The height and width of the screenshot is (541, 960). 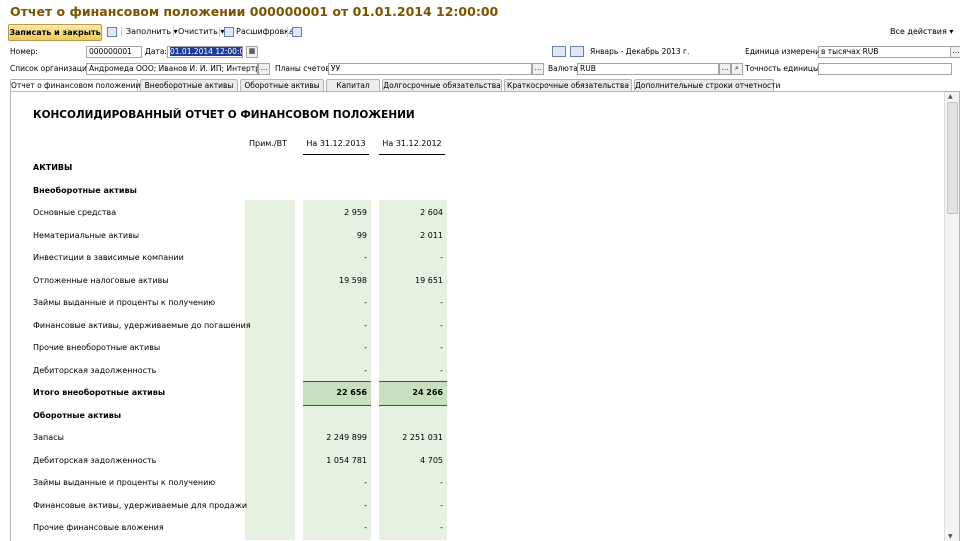 I want to click on accounts-field: УУ, so click(x=430, y=69).